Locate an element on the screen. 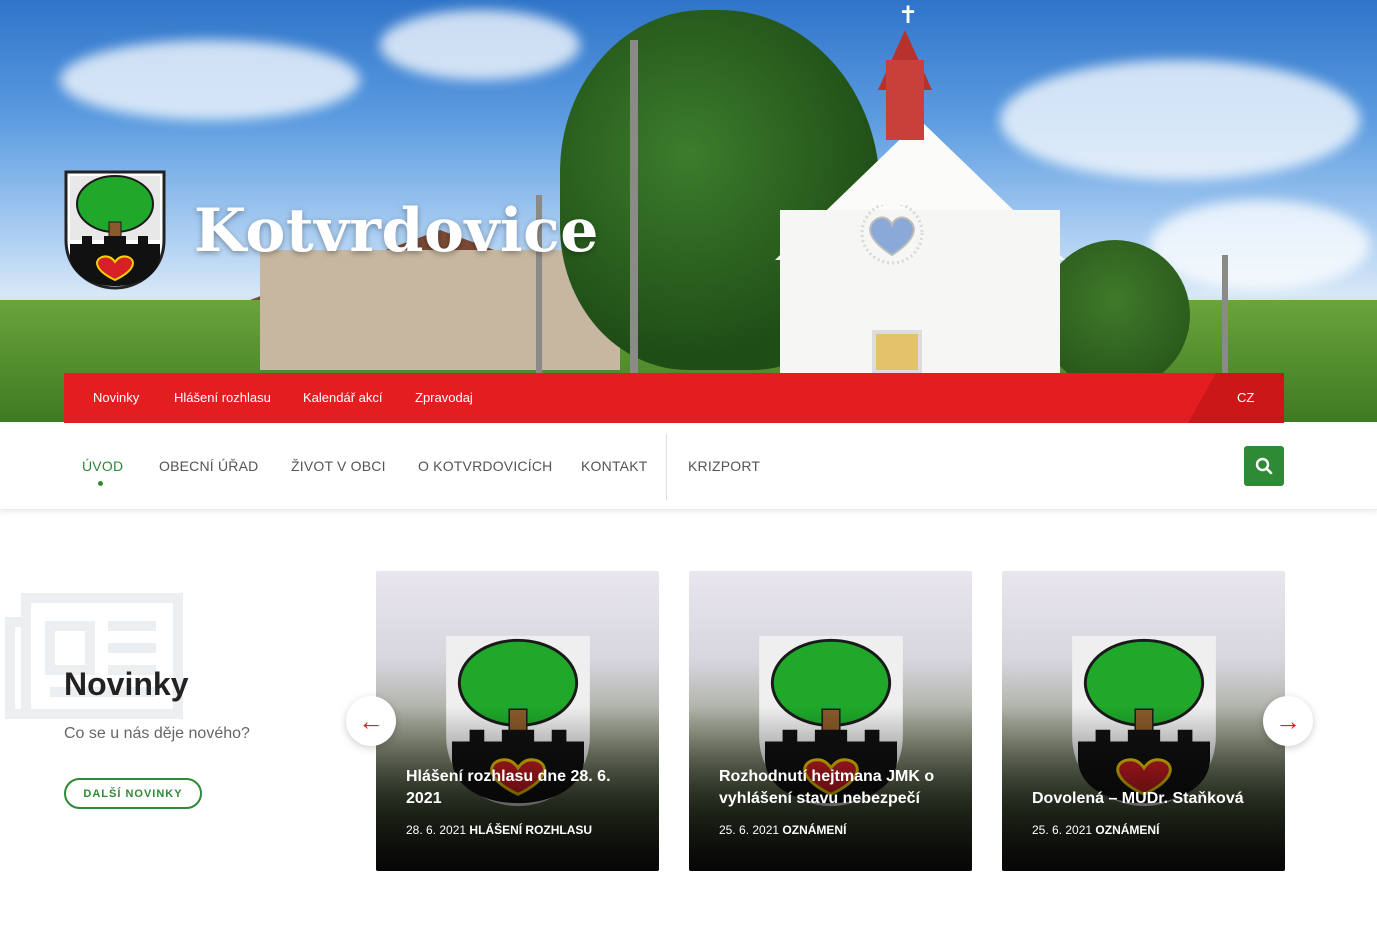 The width and height of the screenshot is (1377, 928). top-nav-item-hlaseni-rozhlasu: Hlášení rozhlasu is located at coordinates (222, 397).